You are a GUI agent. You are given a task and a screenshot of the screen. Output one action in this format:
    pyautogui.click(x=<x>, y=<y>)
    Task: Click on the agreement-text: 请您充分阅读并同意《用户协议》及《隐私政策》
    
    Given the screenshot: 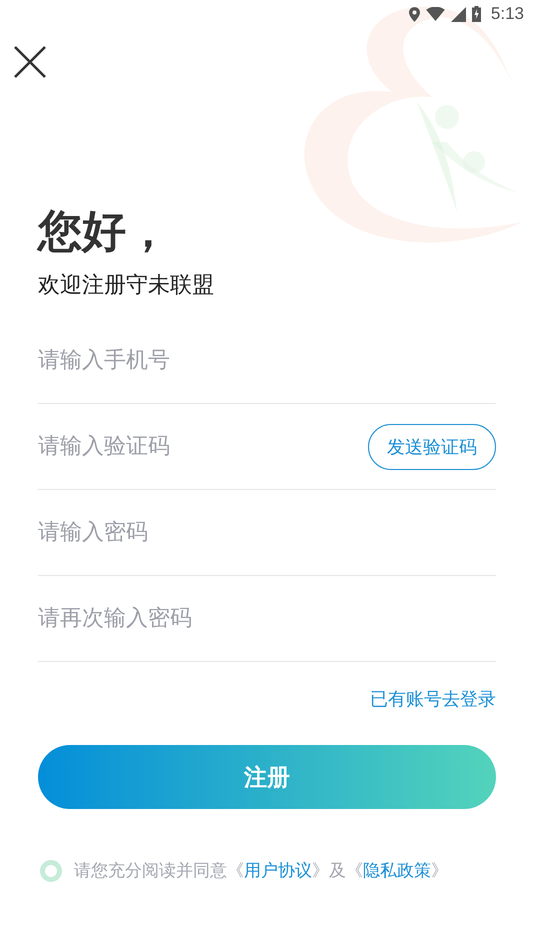 What is the action you would take?
    pyautogui.click(x=261, y=871)
    